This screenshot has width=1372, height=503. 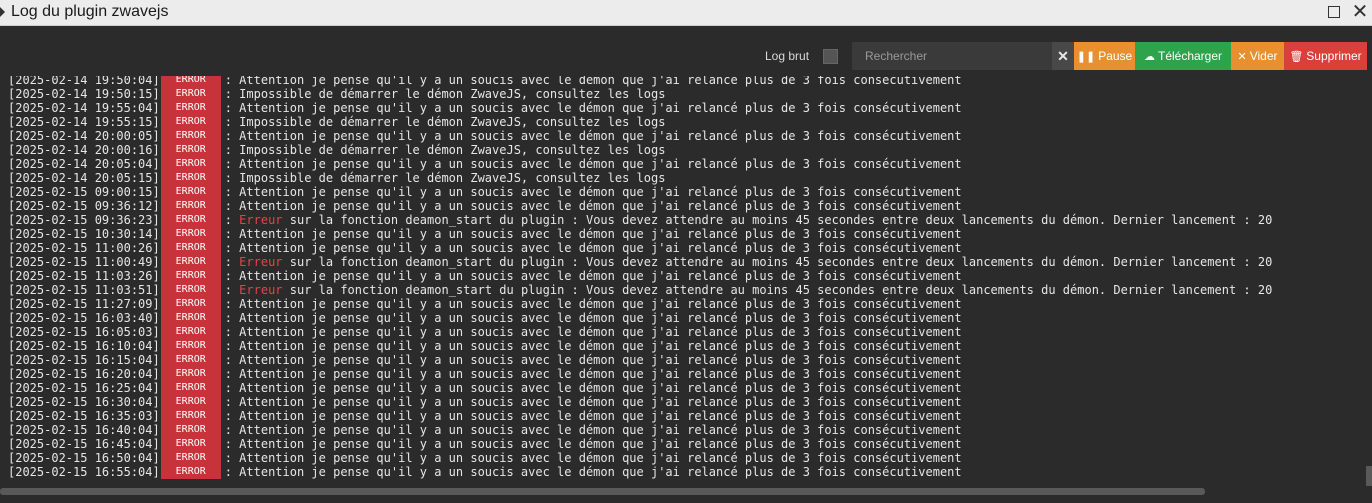 I want to click on log-timestamp: [2025-02-14 20:05:04], so click(x=84, y=164).